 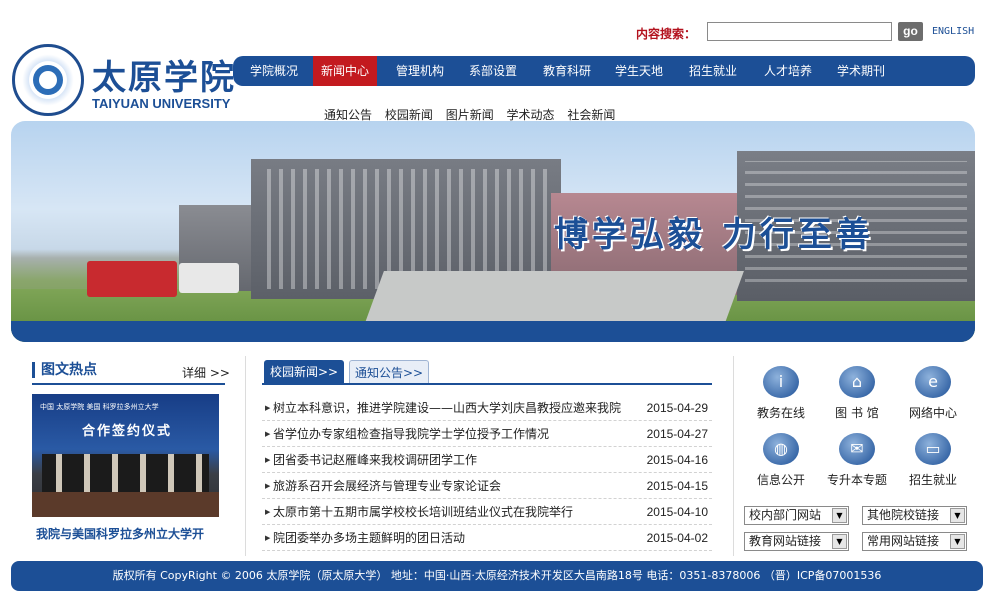 What do you see at coordinates (639, 71) in the screenshot?
I see `nav-item-students: 学生天地` at bounding box center [639, 71].